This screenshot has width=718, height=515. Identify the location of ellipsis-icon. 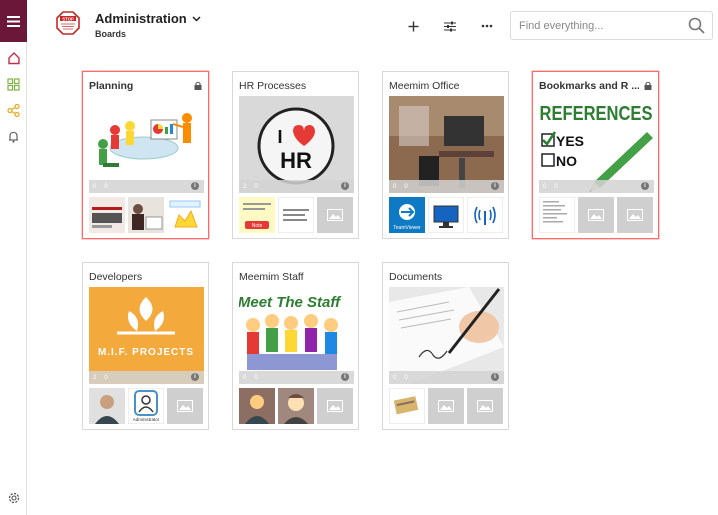
(487, 26).